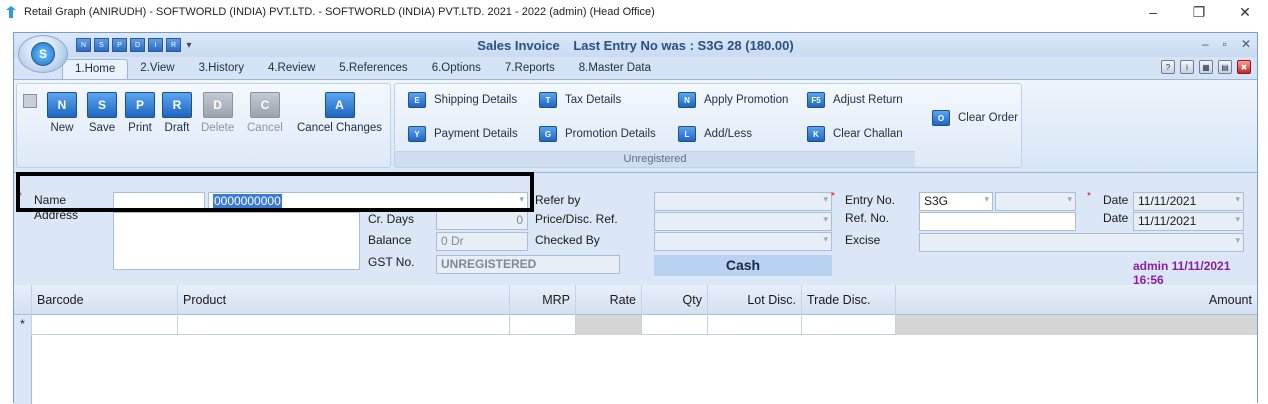 This screenshot has height=404, width=1268. Describe the element at coordinates (833, 196) in the screenshot. I see `entry-no-required-mark: *` at that location.